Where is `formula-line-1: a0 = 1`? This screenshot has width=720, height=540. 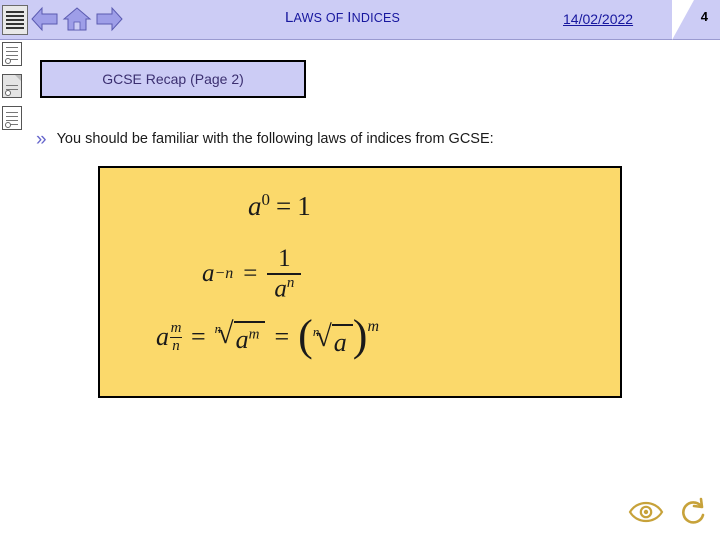
formula-line-1: a0 = 1 is located at coordinates (279, 206).